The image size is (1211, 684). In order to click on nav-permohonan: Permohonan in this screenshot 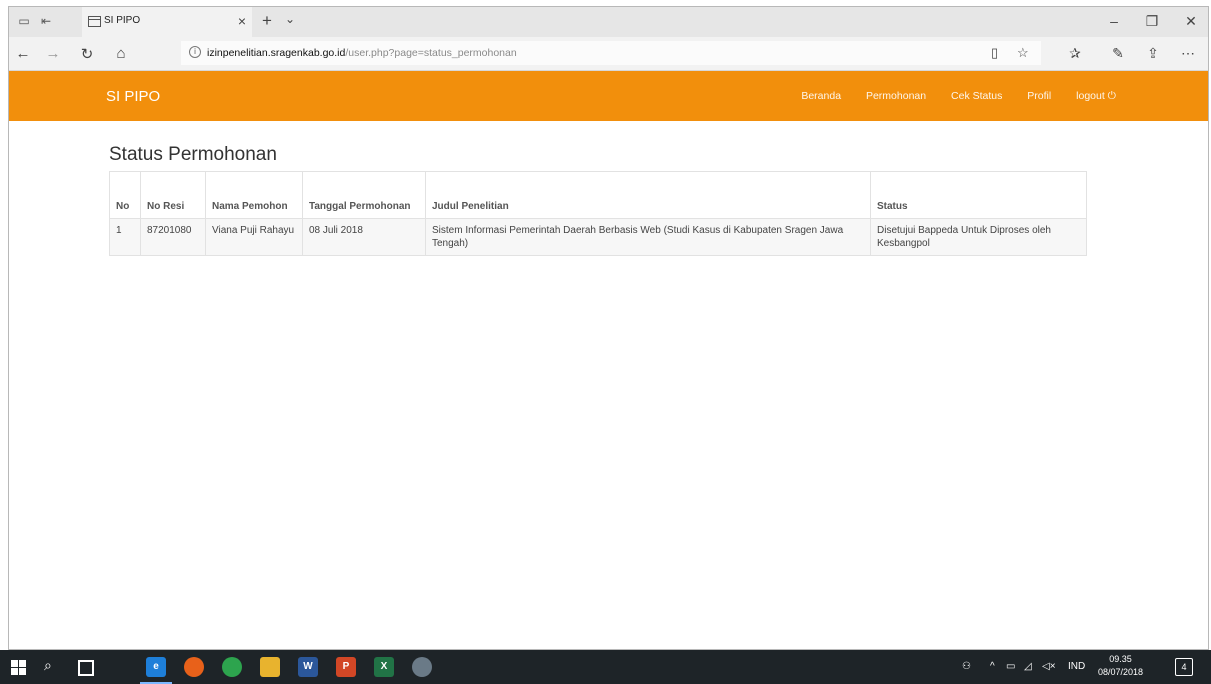, I will do `click(896, 96)`.